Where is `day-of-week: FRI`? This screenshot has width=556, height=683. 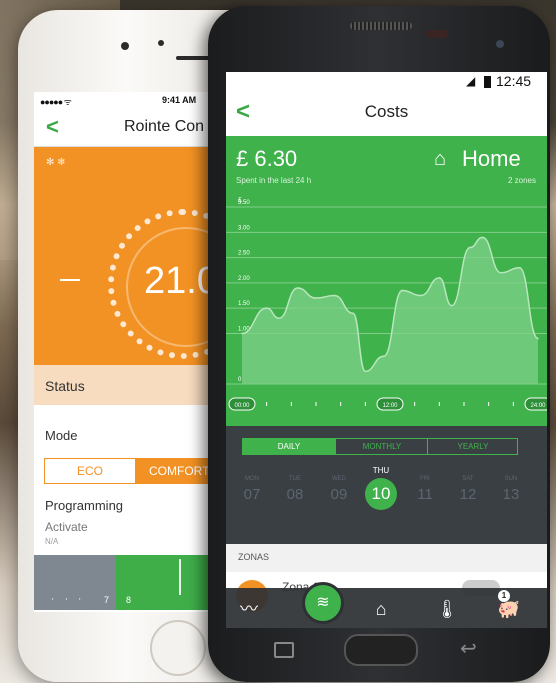 day-of-week: FRI is located at coordinates (425, 479).